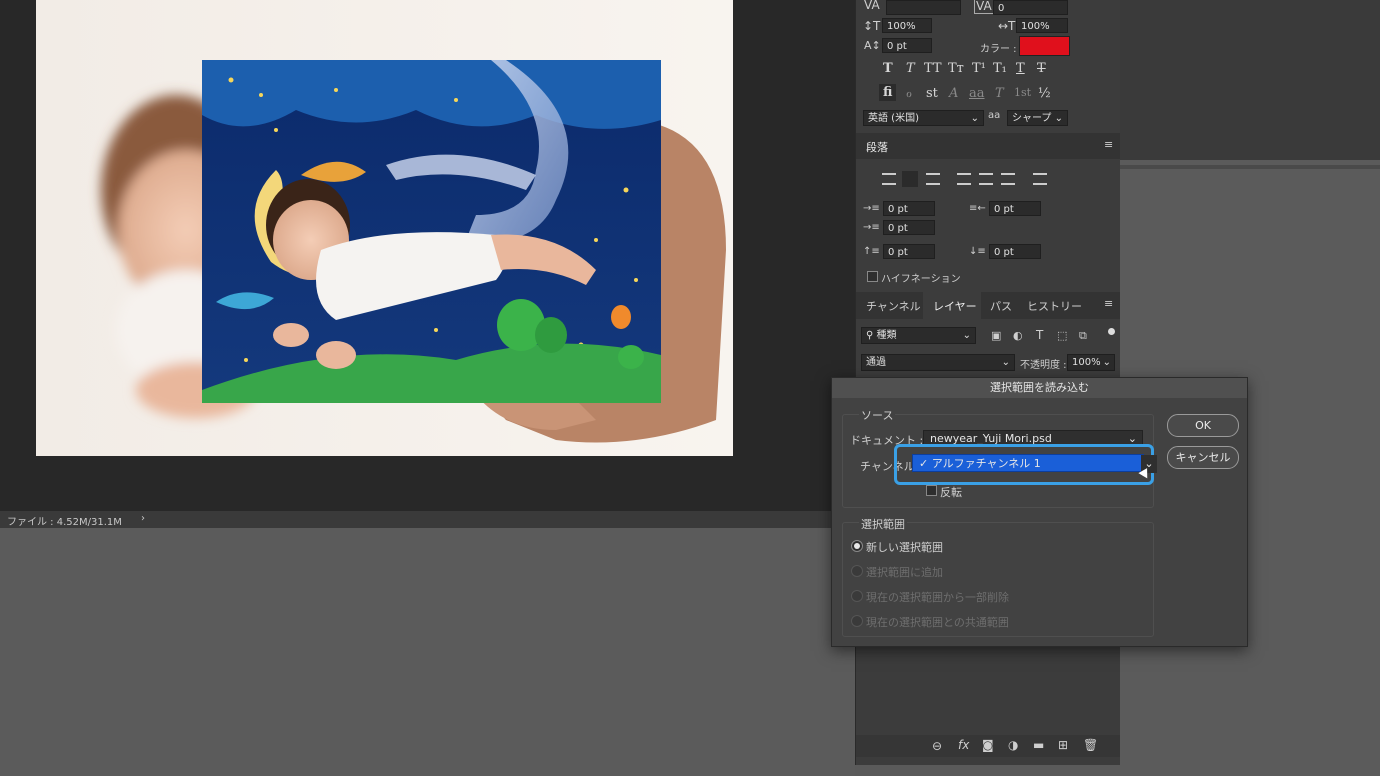 The image size is (1380, 776). What do you see at coordinates (857, 546) in the screenshot?
I see `radio-new-selection` at bounding box center [857, 546].